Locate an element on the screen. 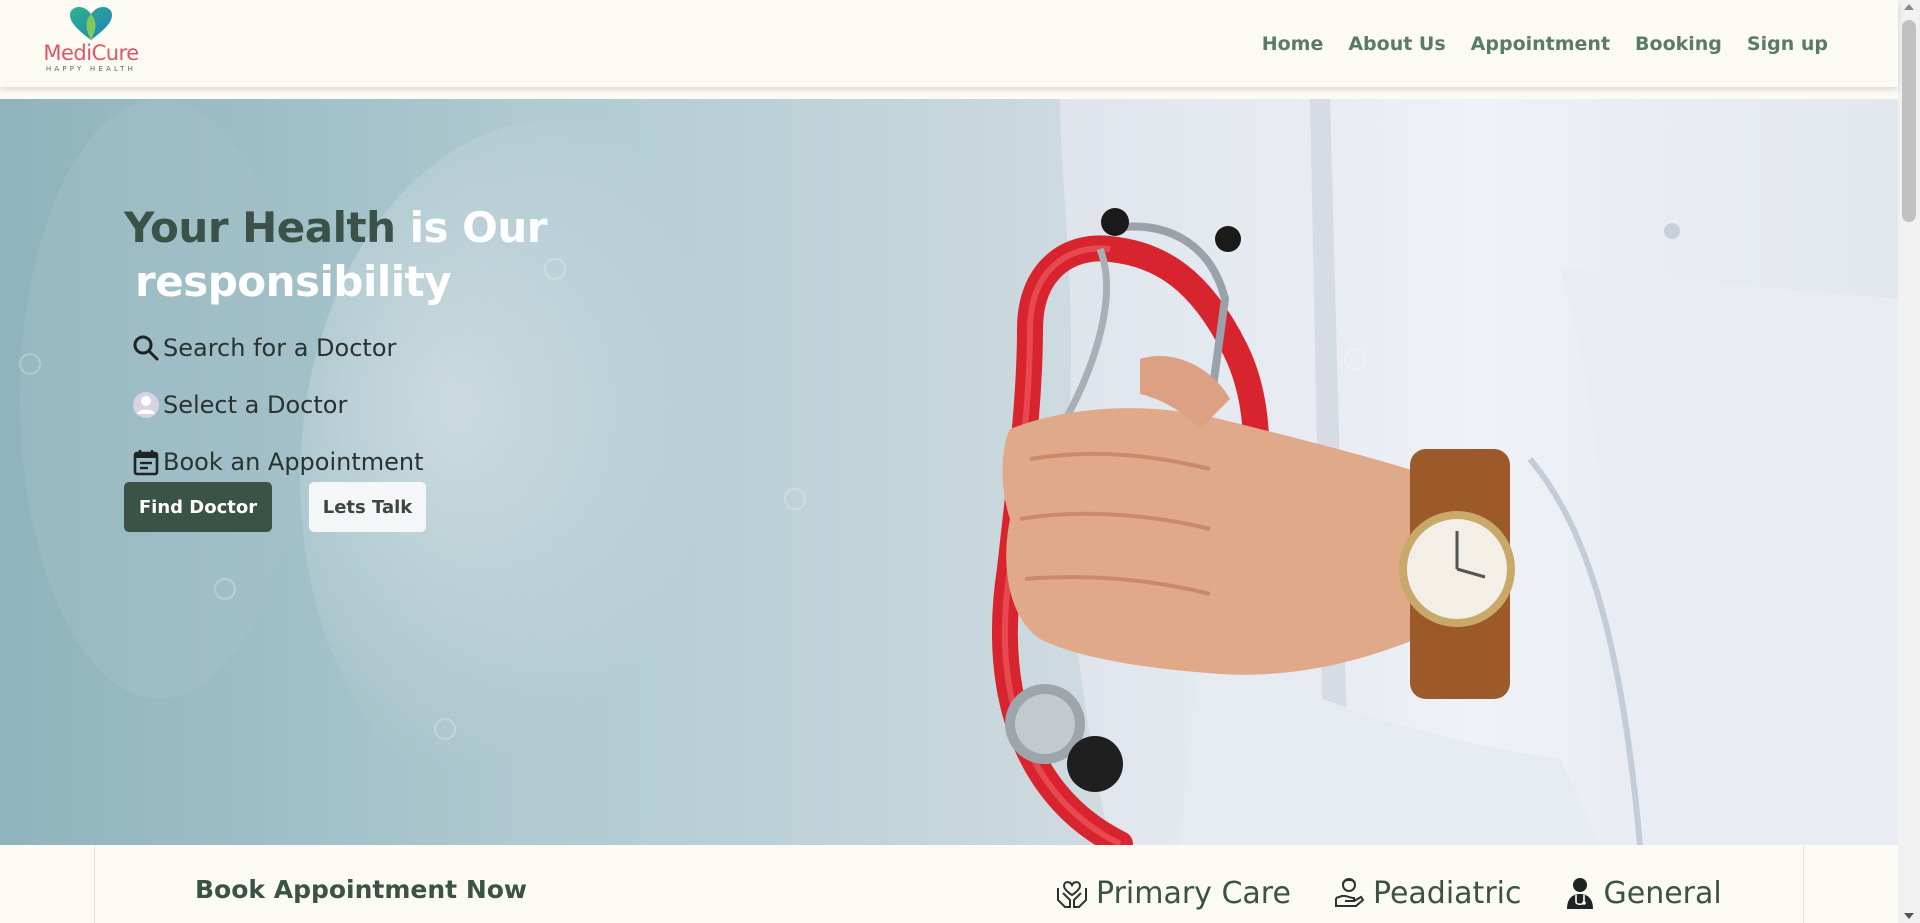 Image resolution: width=1920 pixels, height=923 pixels. headline-part-1: Your Health is located at coordinates (260, 227).